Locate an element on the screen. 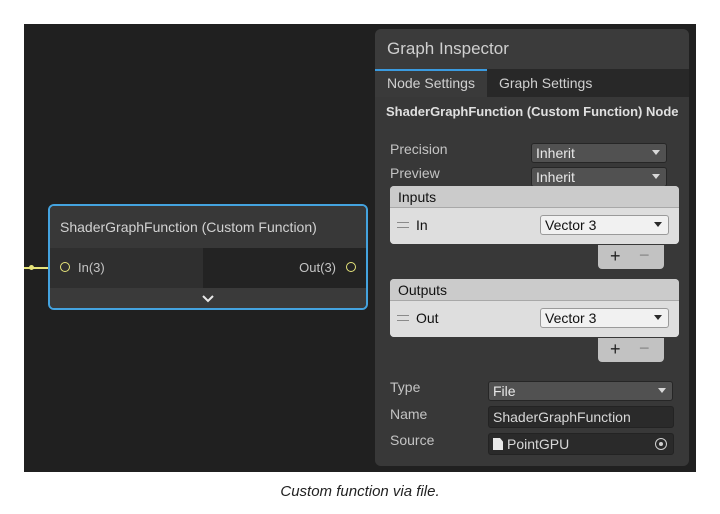 The height and width of the screenshot is (514, 720). outputs-list-item: Out Vector 3 is located at coordinates (534, 319).